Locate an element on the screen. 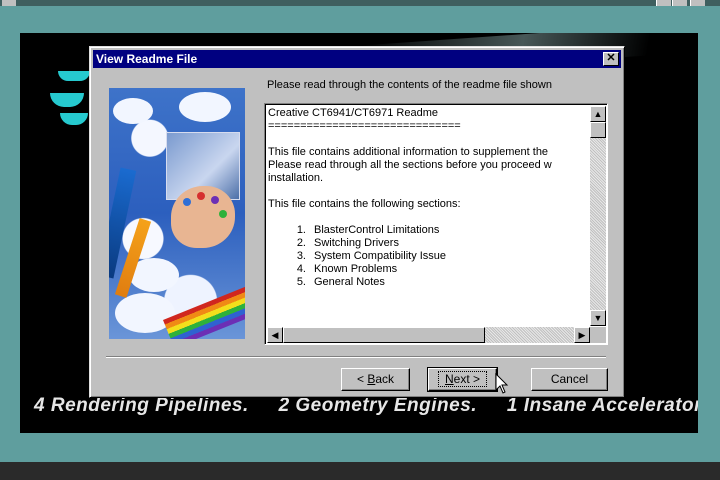  horizontal-scroll-thumb is located at coordinates (384, 335).